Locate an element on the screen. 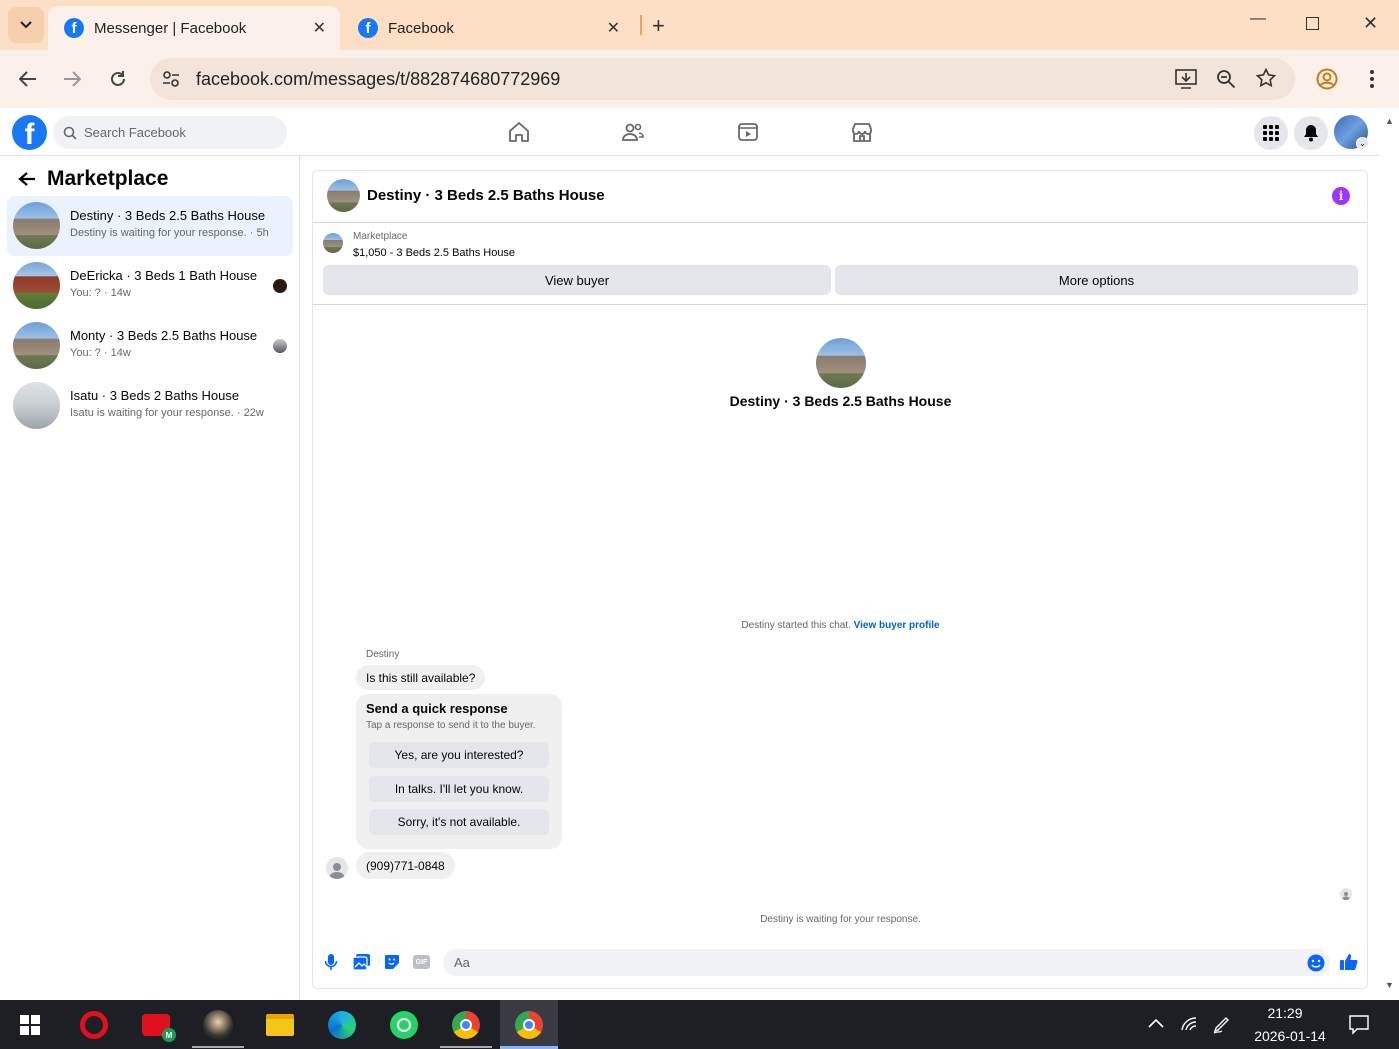 Image resolution: width=1399 pixels, height=1049 pixels. notifications-button is located at coordinates (1311, 133).